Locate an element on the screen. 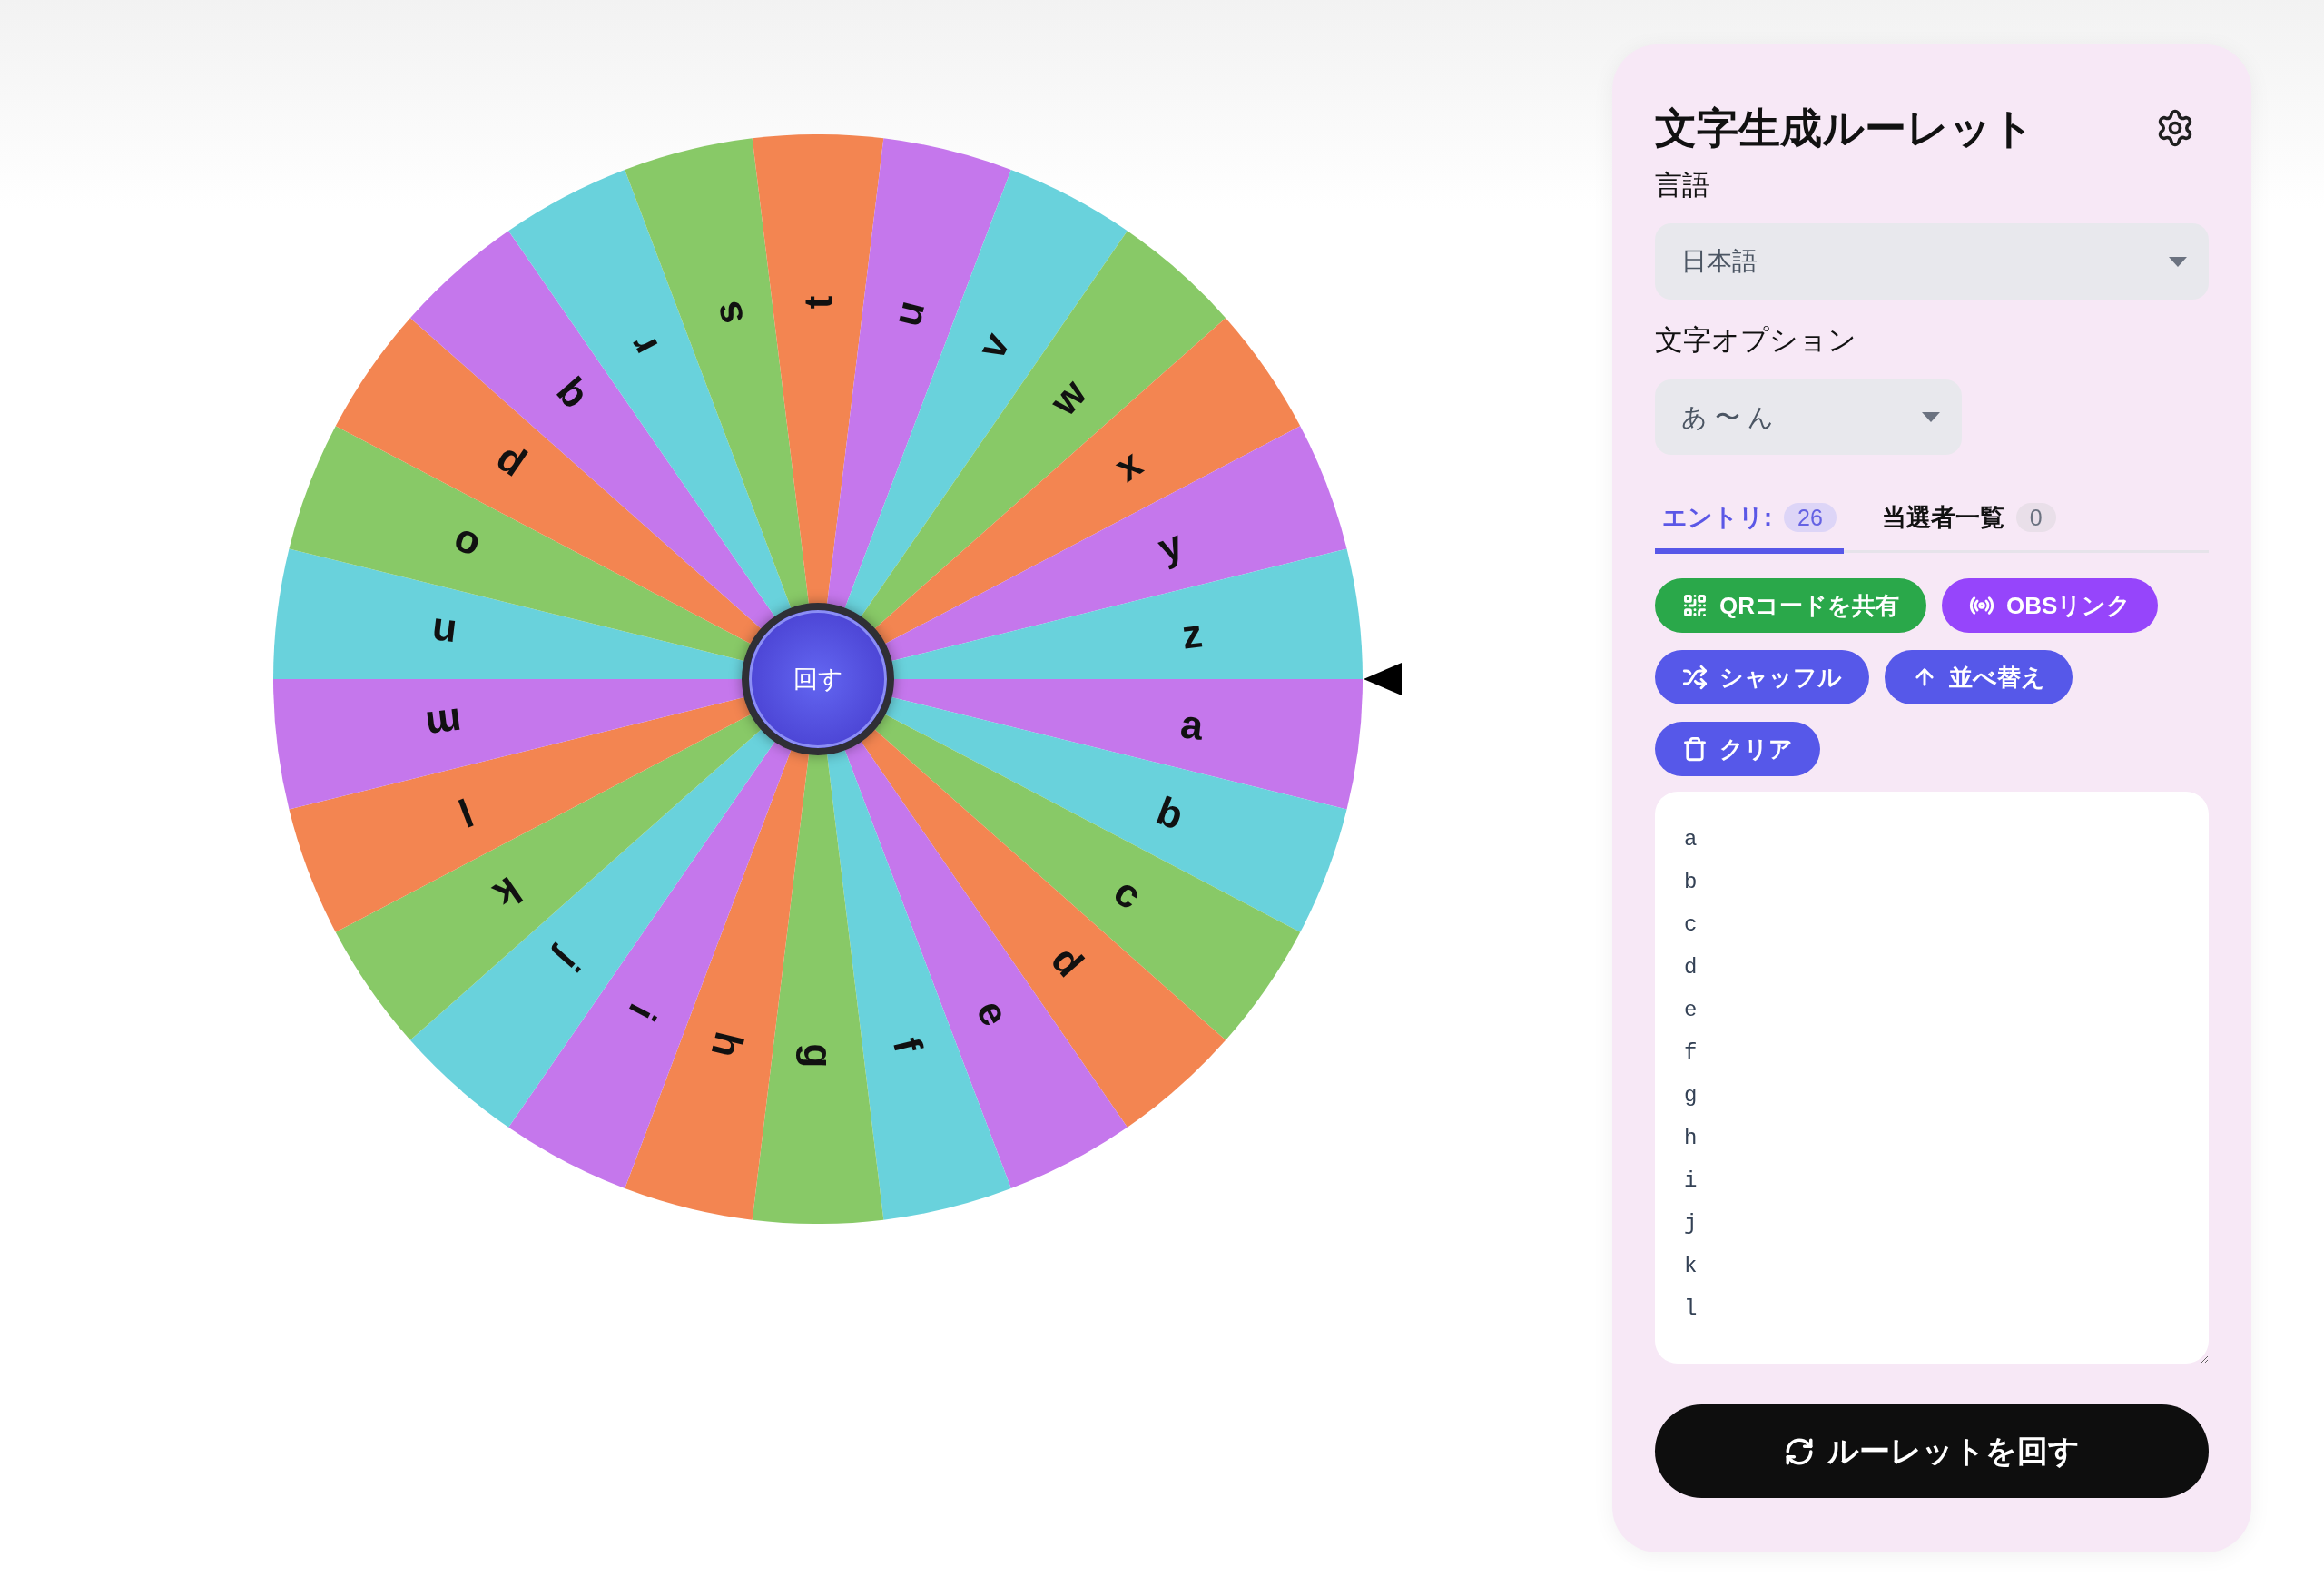  action-button: クリア is located at coordinates (1737, 749).